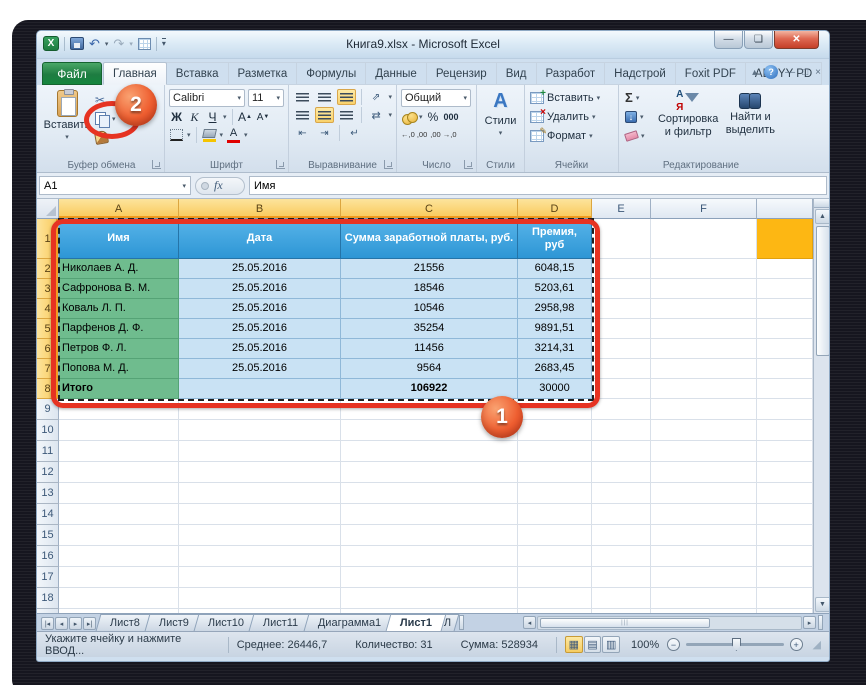 The width and height of the screenshot is (866, 685). Describe the element at coordinates (48, 451) in the screenshot. I see `row-header-11: 11` at that location.